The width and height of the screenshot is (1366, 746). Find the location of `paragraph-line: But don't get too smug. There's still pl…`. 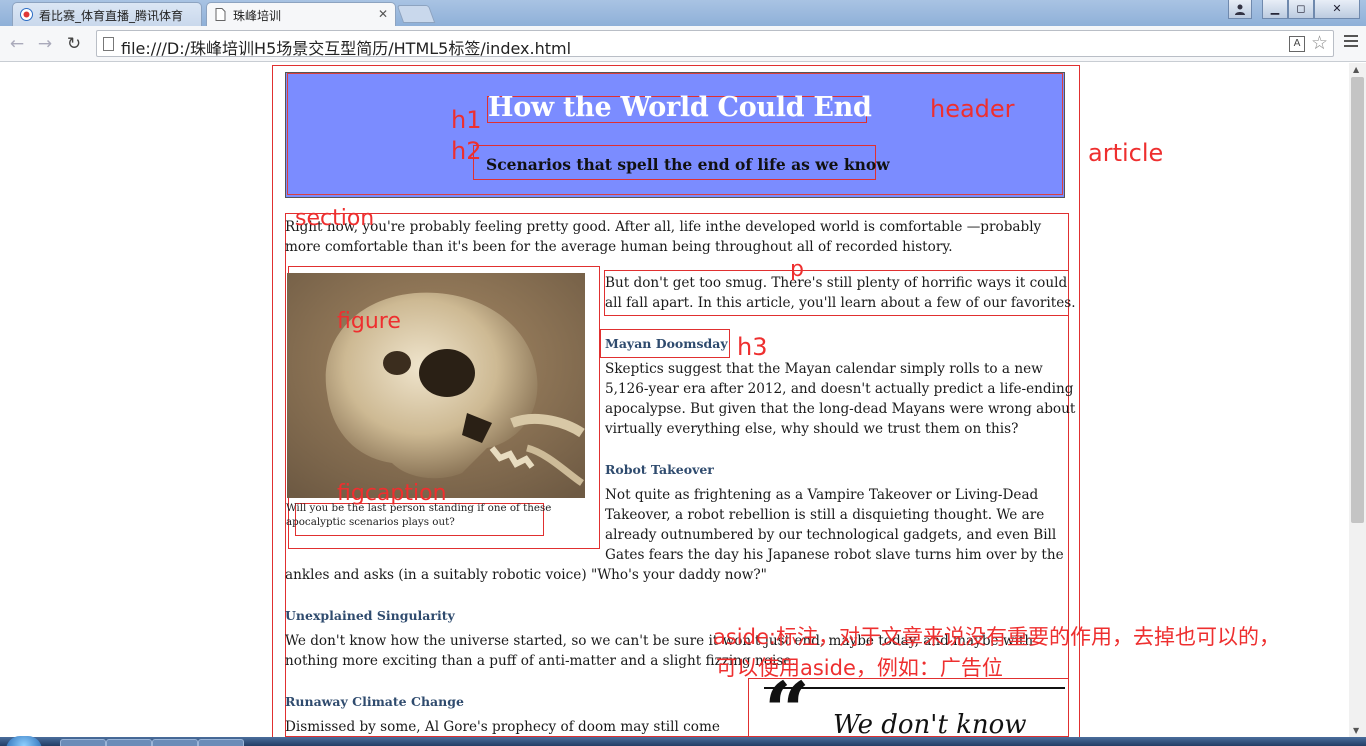

paragraph-line: But don't get too smug. There's still pl… is located at coordinates (836, 283).